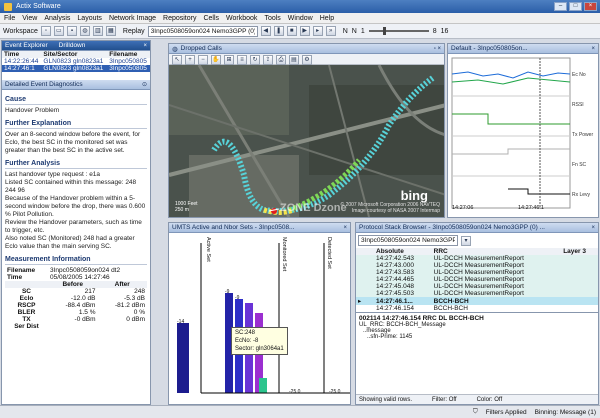  What do you see at coordinates (29, 18) in the screenshot?
I see `menu-view: View` at bounding box center [29, 18].